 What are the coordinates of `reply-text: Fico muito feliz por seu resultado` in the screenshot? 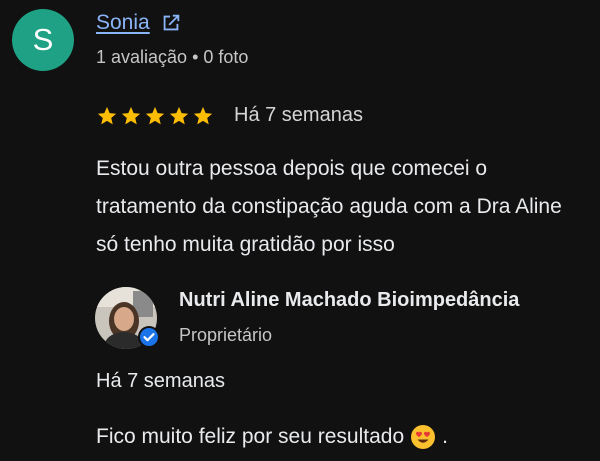 It's located at (250, 436).